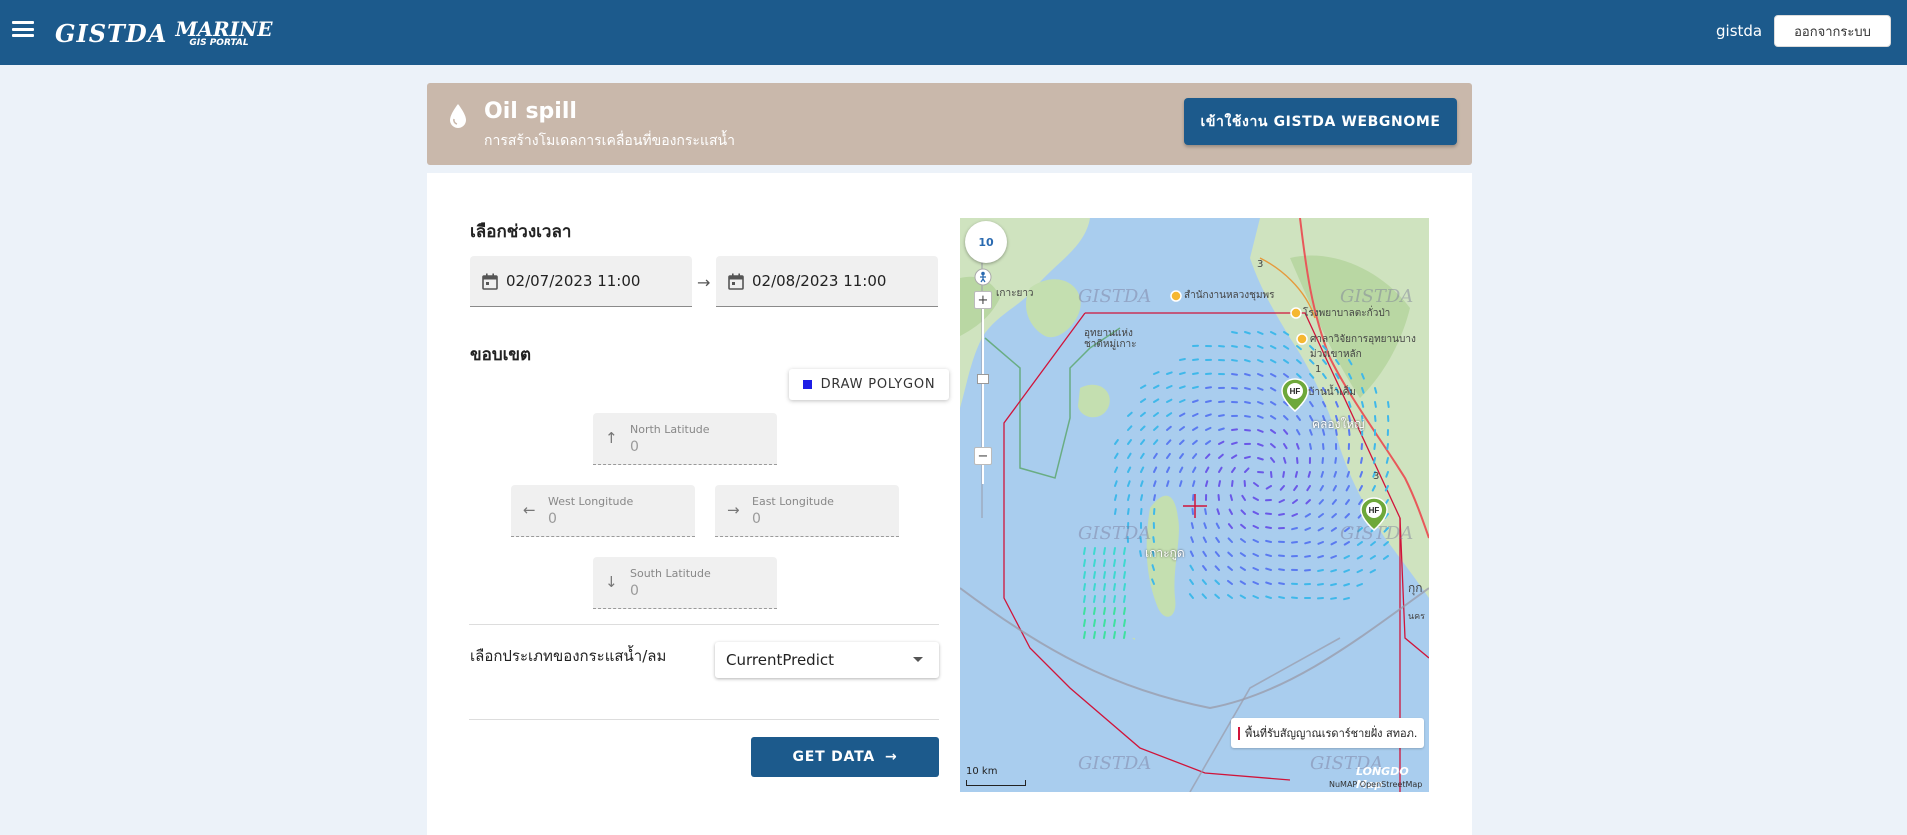 The width and height of the screenshot is (1907, 835). Describe the element at coordinates (983, 277) in the screenshot. I see `street-view-icon` at that location.